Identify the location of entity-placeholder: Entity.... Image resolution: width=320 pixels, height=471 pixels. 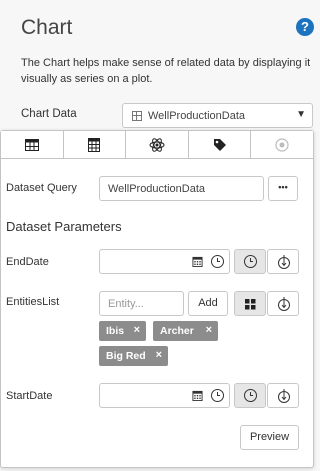
(126, 304).